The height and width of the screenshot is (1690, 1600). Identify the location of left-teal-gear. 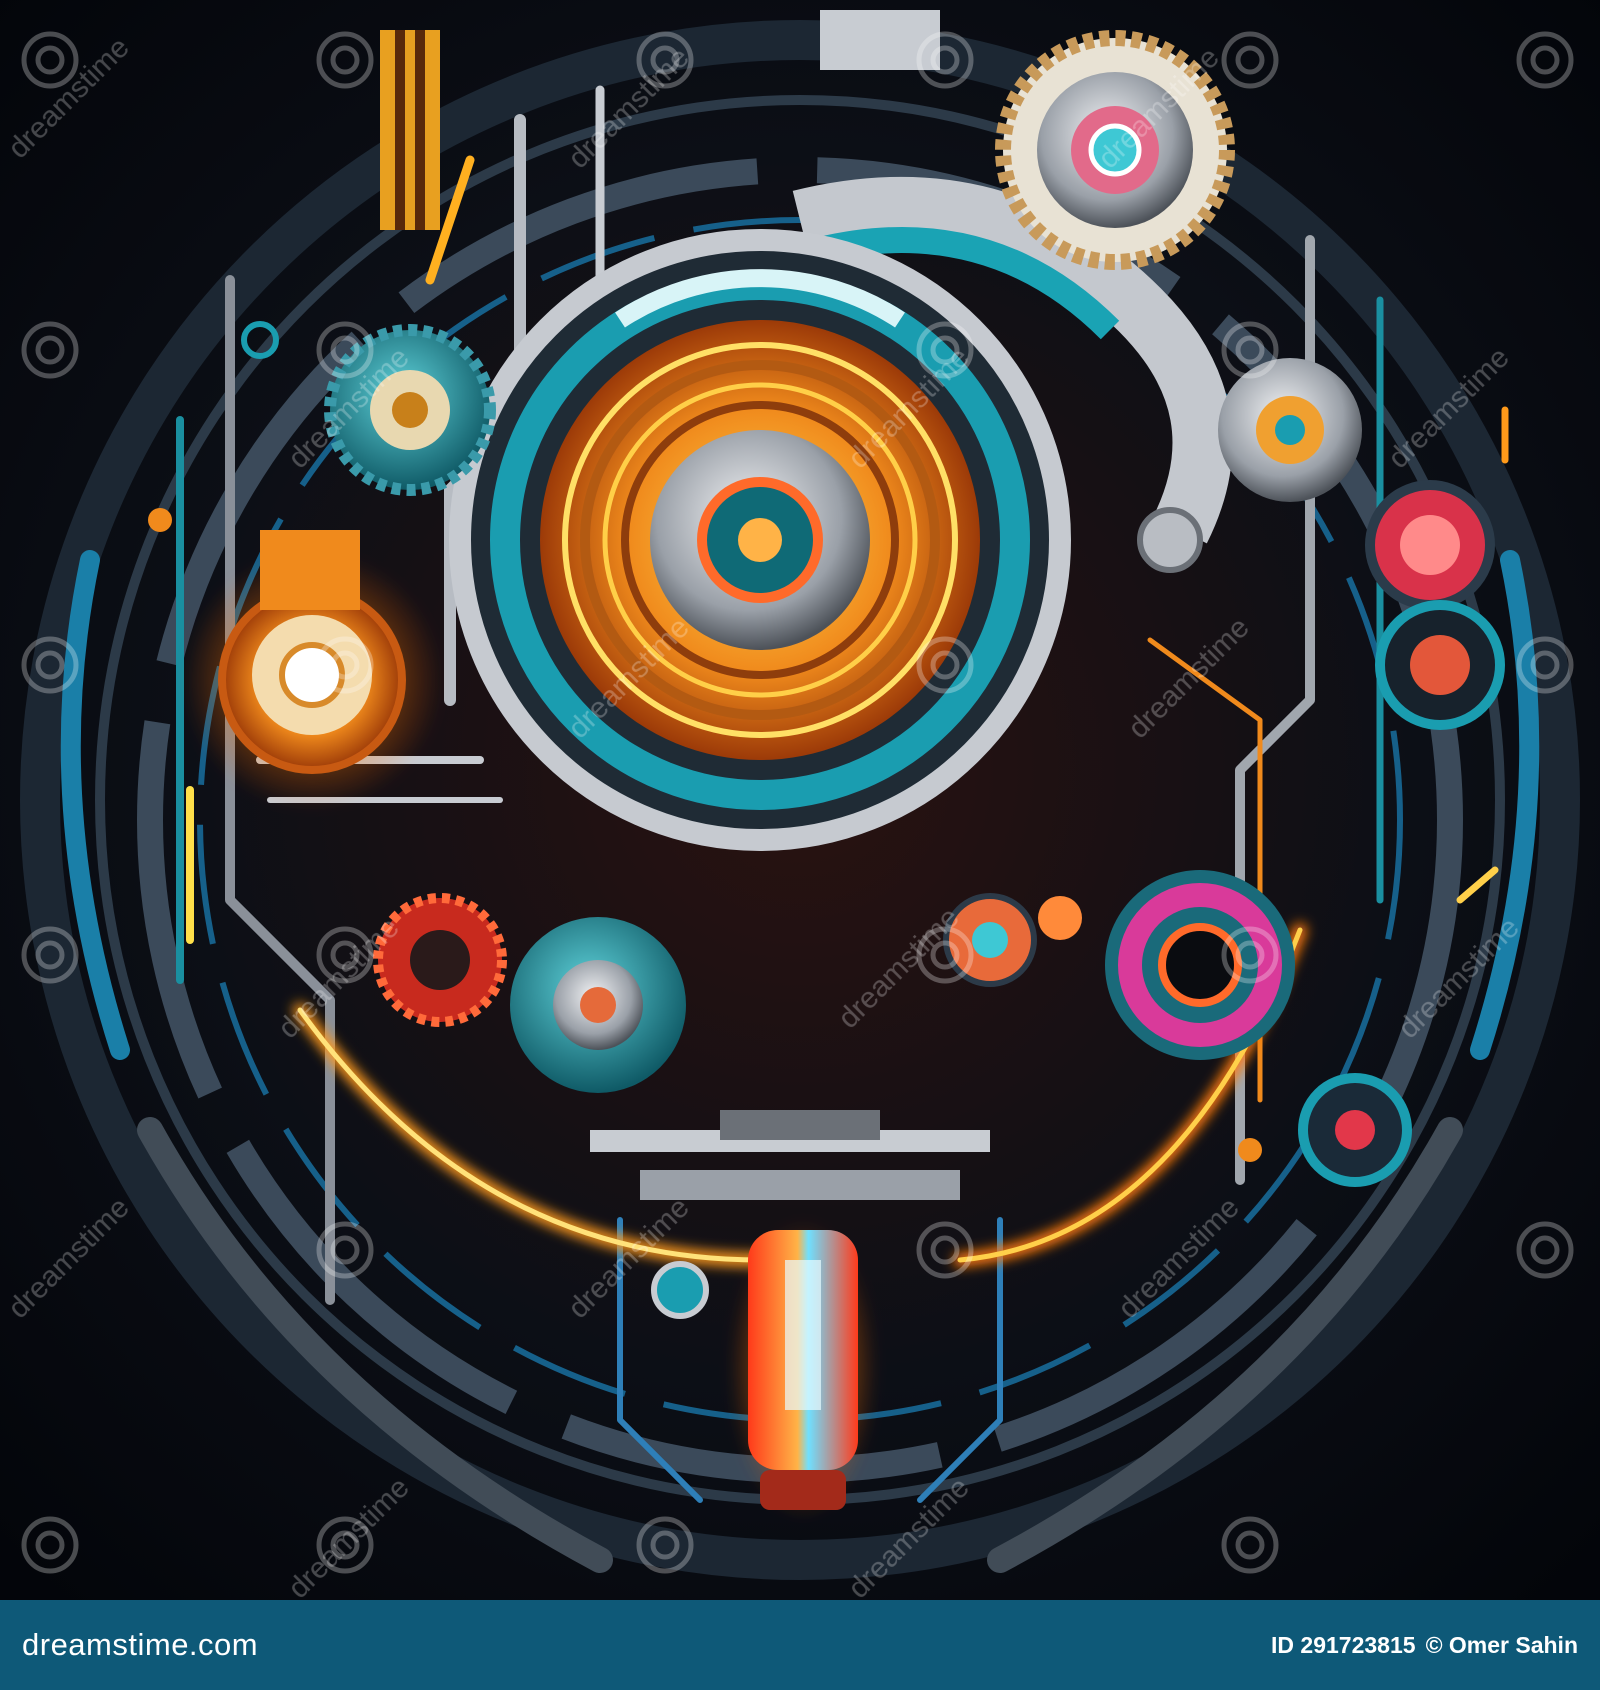
(410, 410).